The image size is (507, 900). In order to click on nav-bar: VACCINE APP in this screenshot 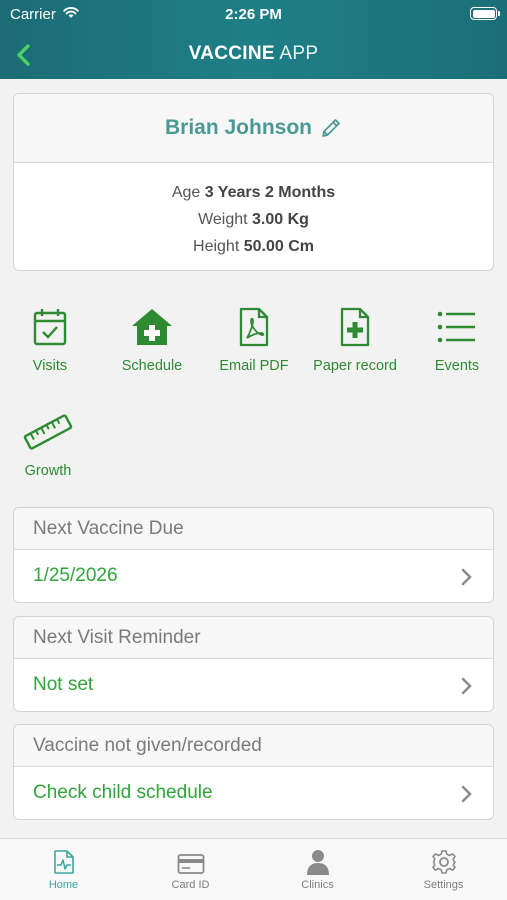, I will do `click(253, 54)`.